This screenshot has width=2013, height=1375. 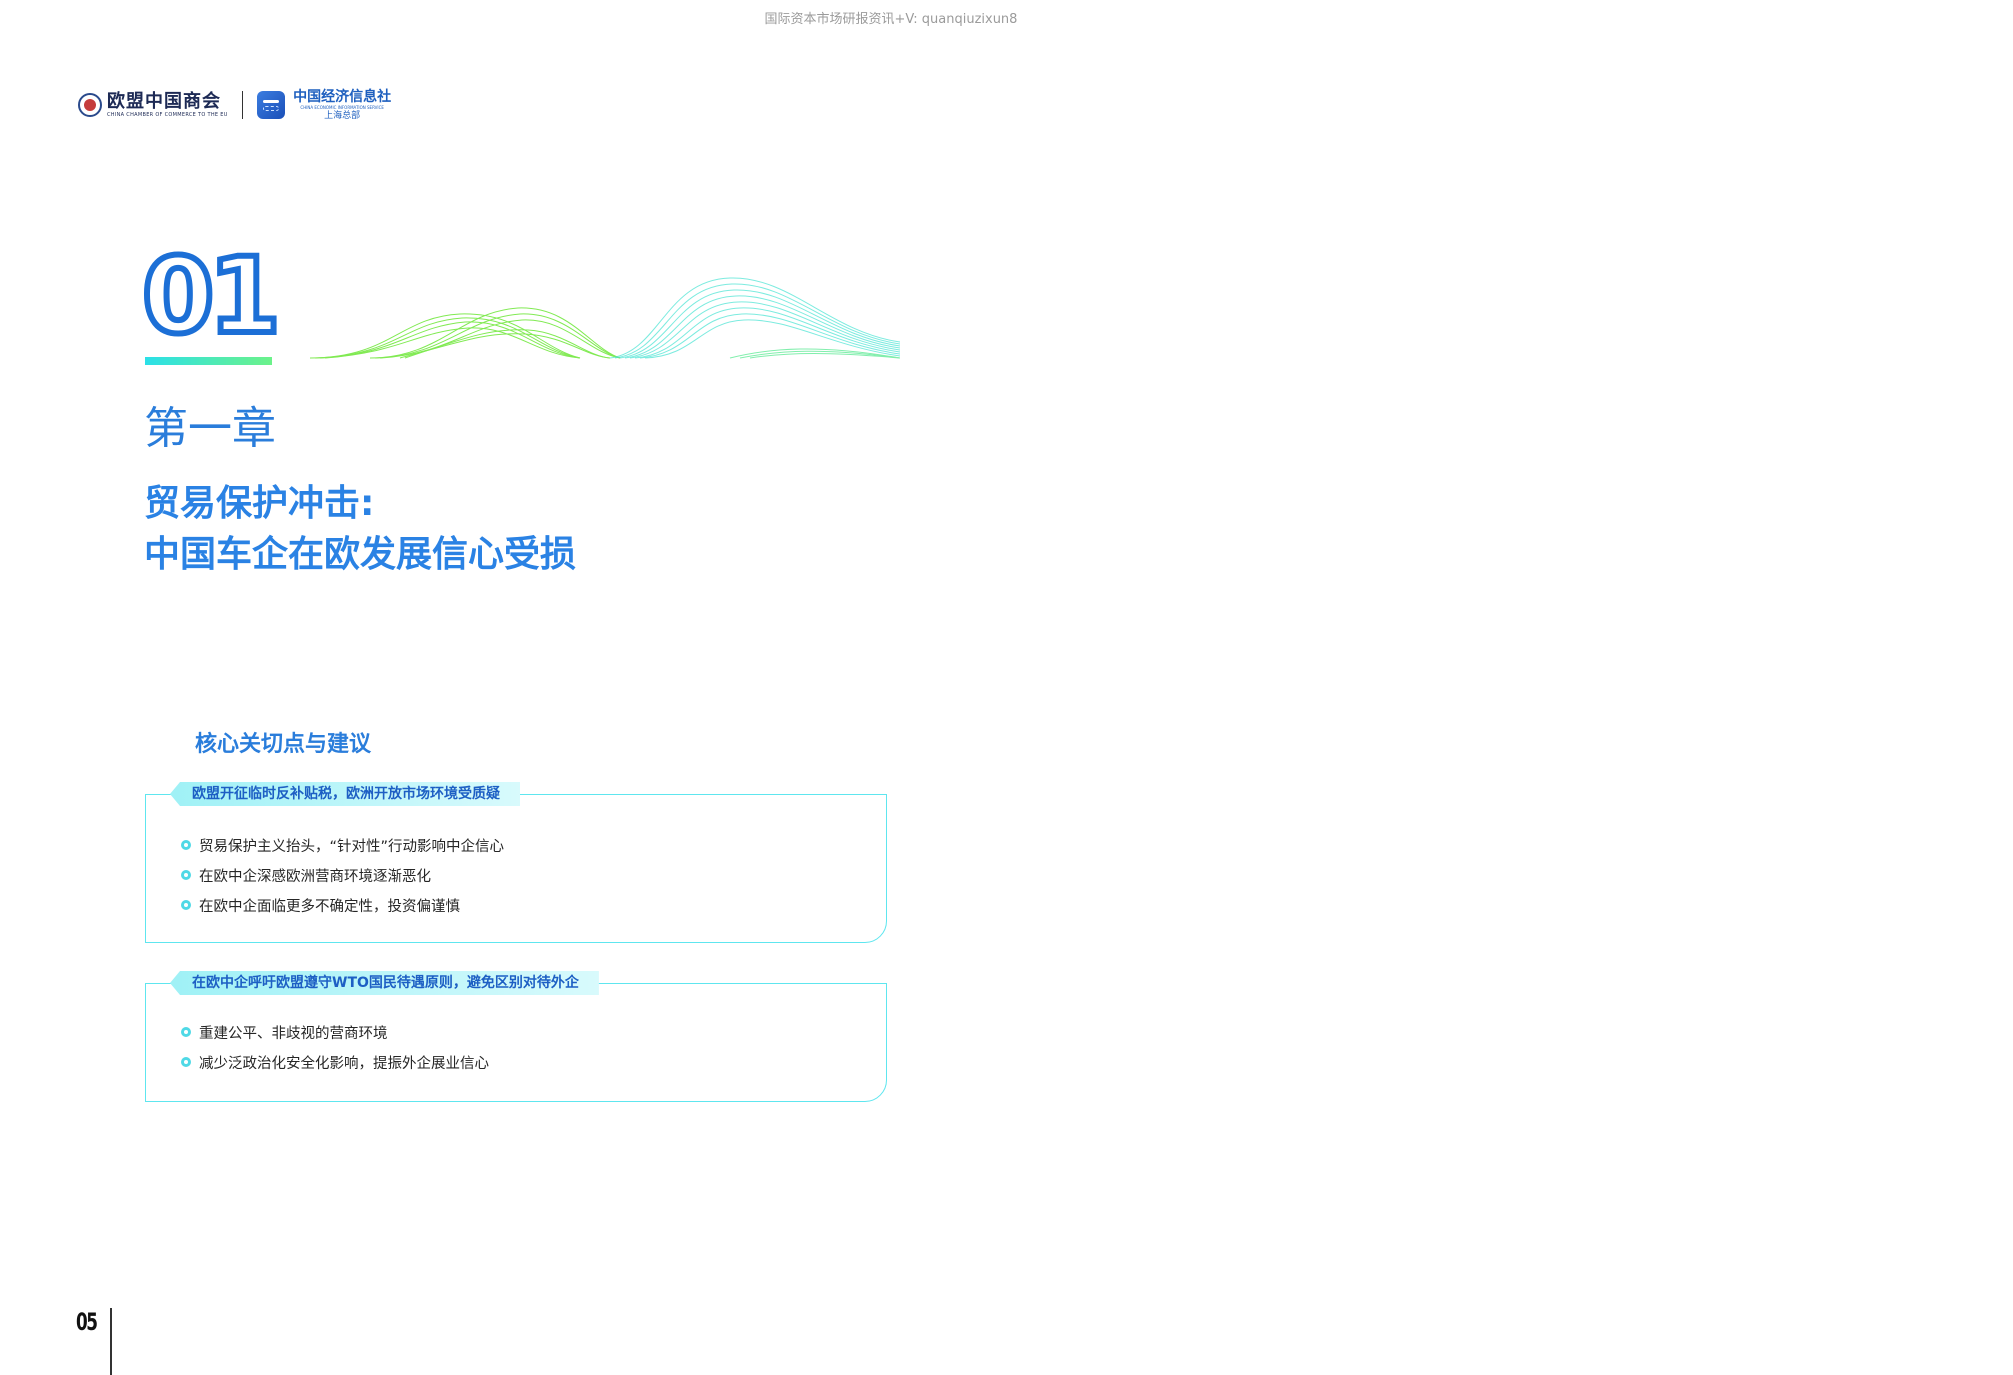 I want to click on cei-name: 中国经济信息社, so click(x=342, y=96).